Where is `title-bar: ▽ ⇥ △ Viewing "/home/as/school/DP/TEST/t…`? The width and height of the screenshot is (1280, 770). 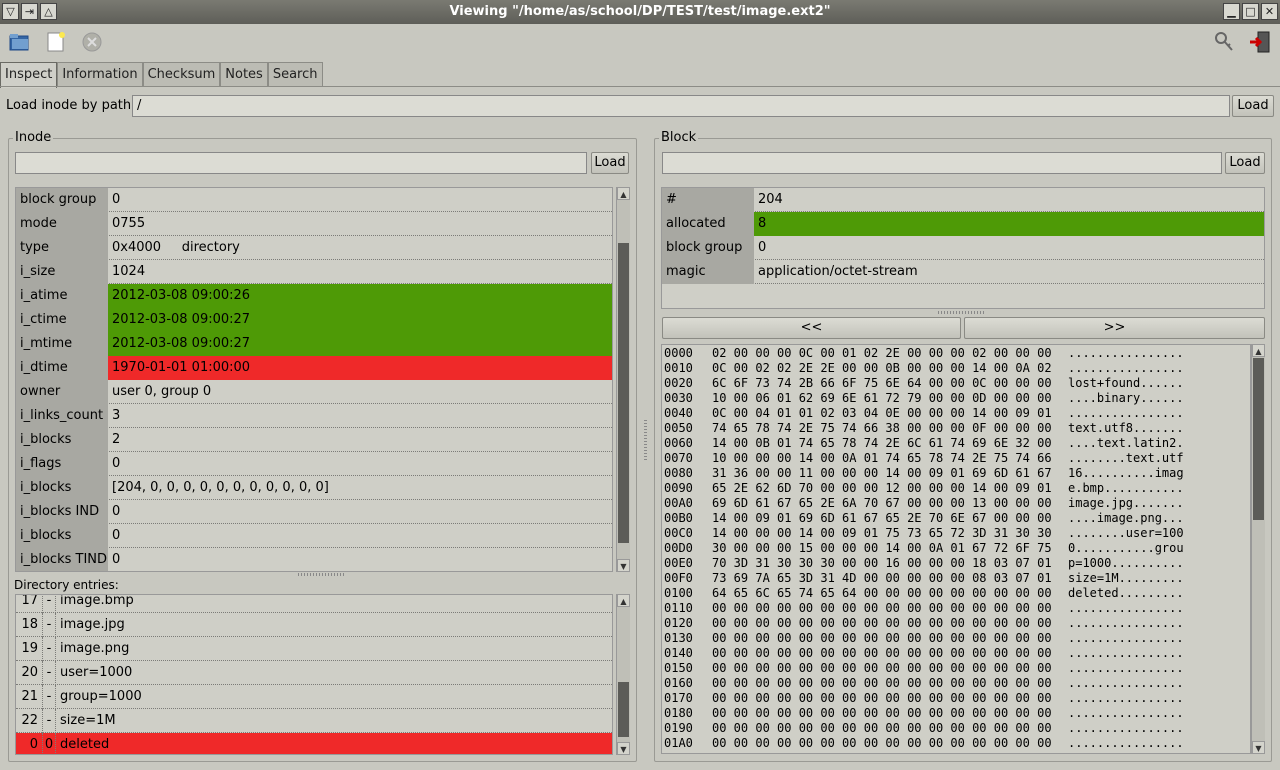 title-bar: ▽ ⇥ △ Viewing "/home/as/school/DP/TEST/t… is located at coordinates (640, 12).